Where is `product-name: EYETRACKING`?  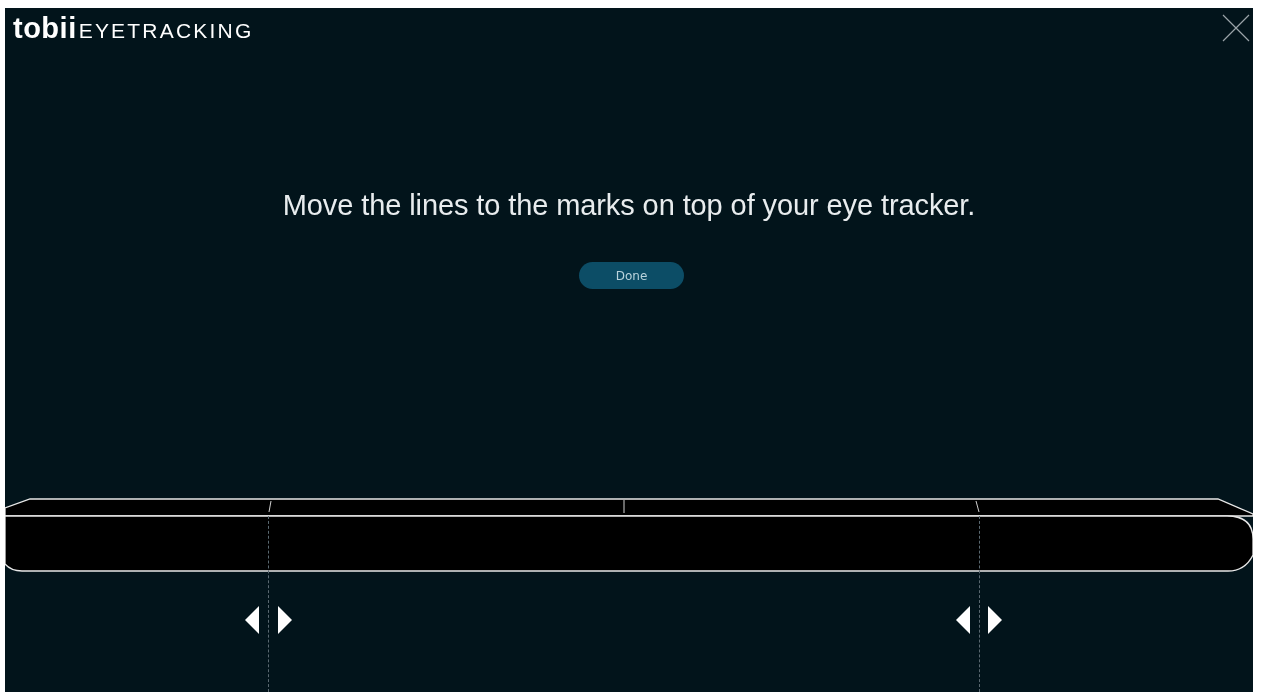 product-name: EYETRACKING is located at coordinates (166, 31).